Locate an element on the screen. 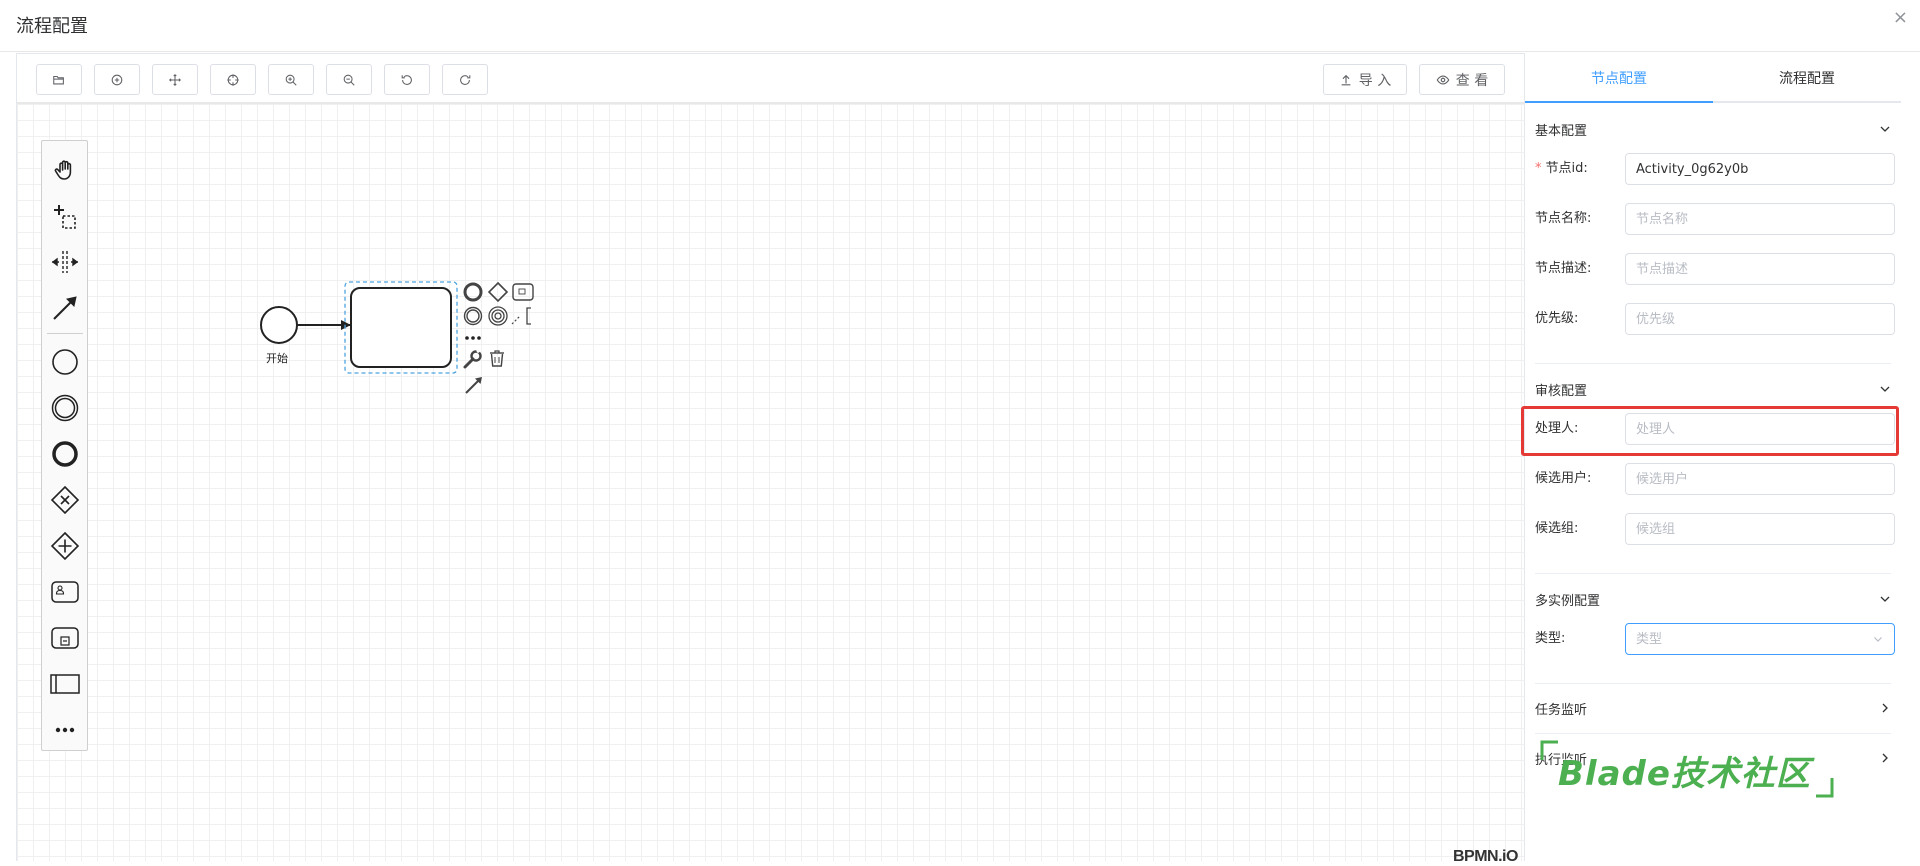 The width and height of the screenshot is (1920, 866). change-type-icon is located at coordinates (498, 316).